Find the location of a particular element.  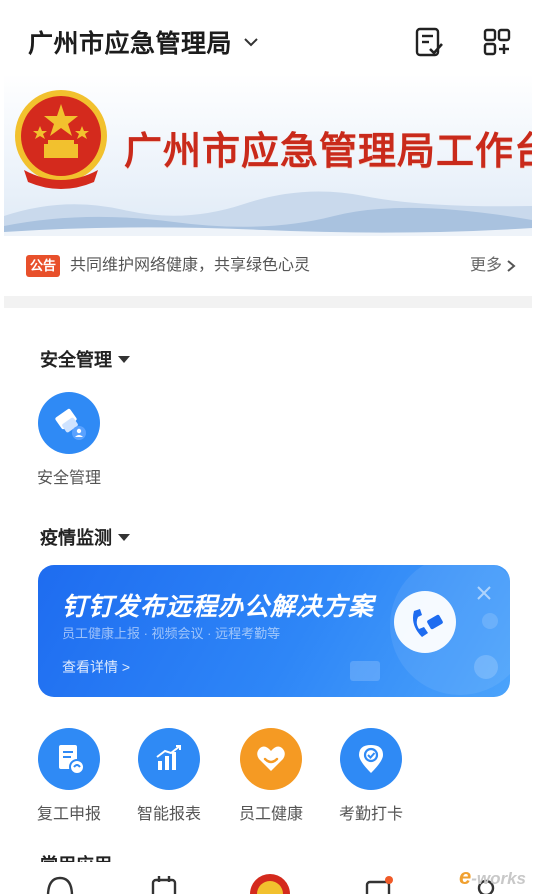

top-header: 广州市应急管理局 is located at coordinates (268, 37).